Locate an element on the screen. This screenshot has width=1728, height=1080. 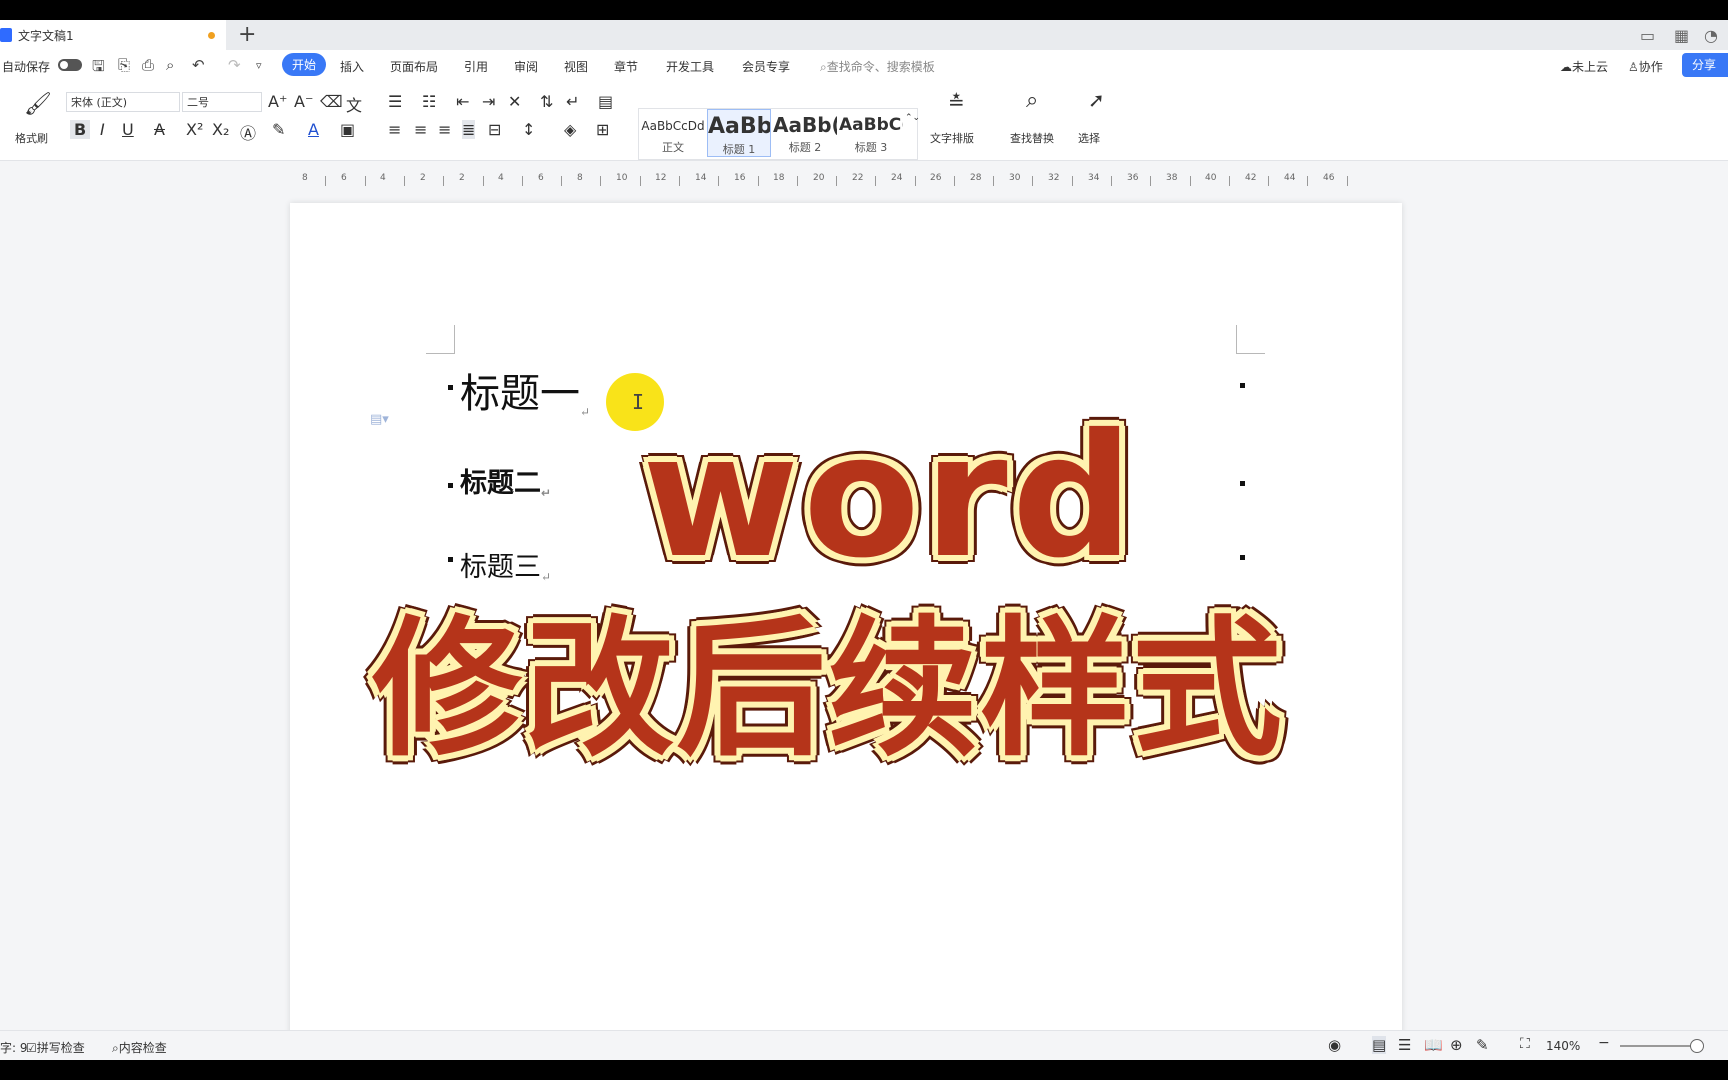
bullets-icon: ☰ is located at coordinates (395, 101).